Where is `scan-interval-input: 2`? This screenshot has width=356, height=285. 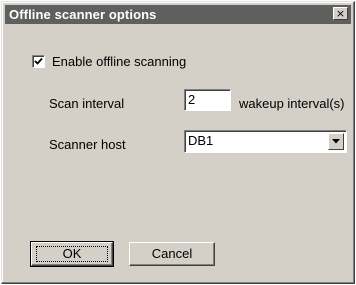 scan-interval-input: 2 is located at coordinates (207, 100).